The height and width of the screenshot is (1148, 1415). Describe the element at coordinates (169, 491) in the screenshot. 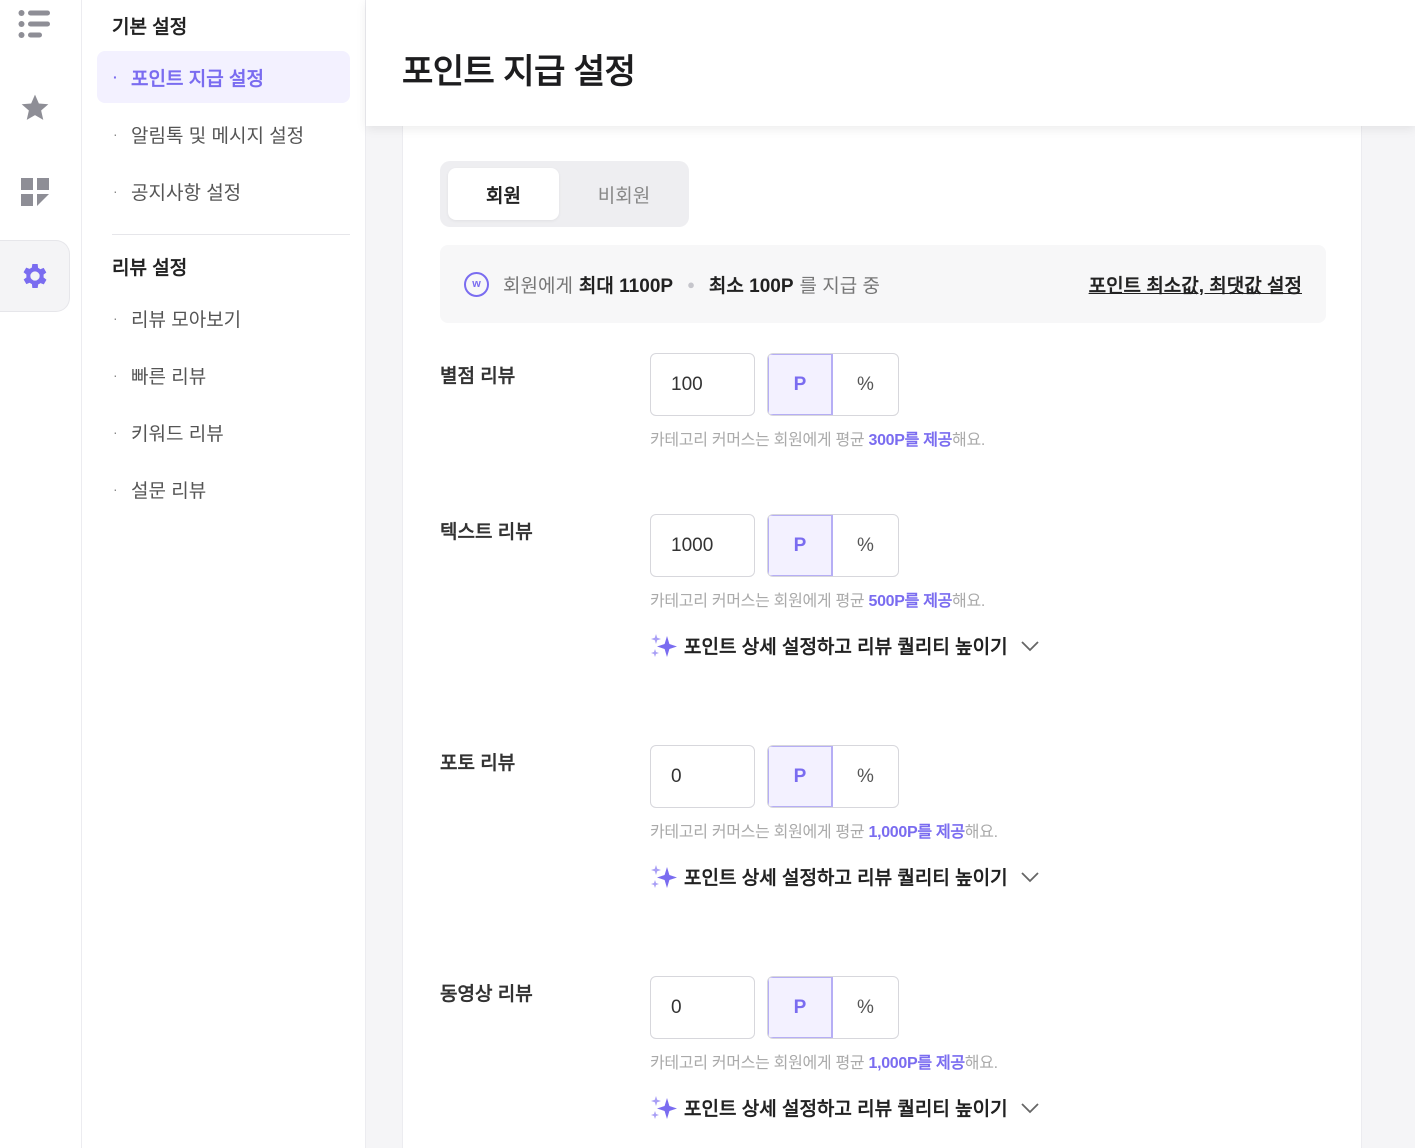

I see `nav-item-label: 설문 리뷰` at that location.